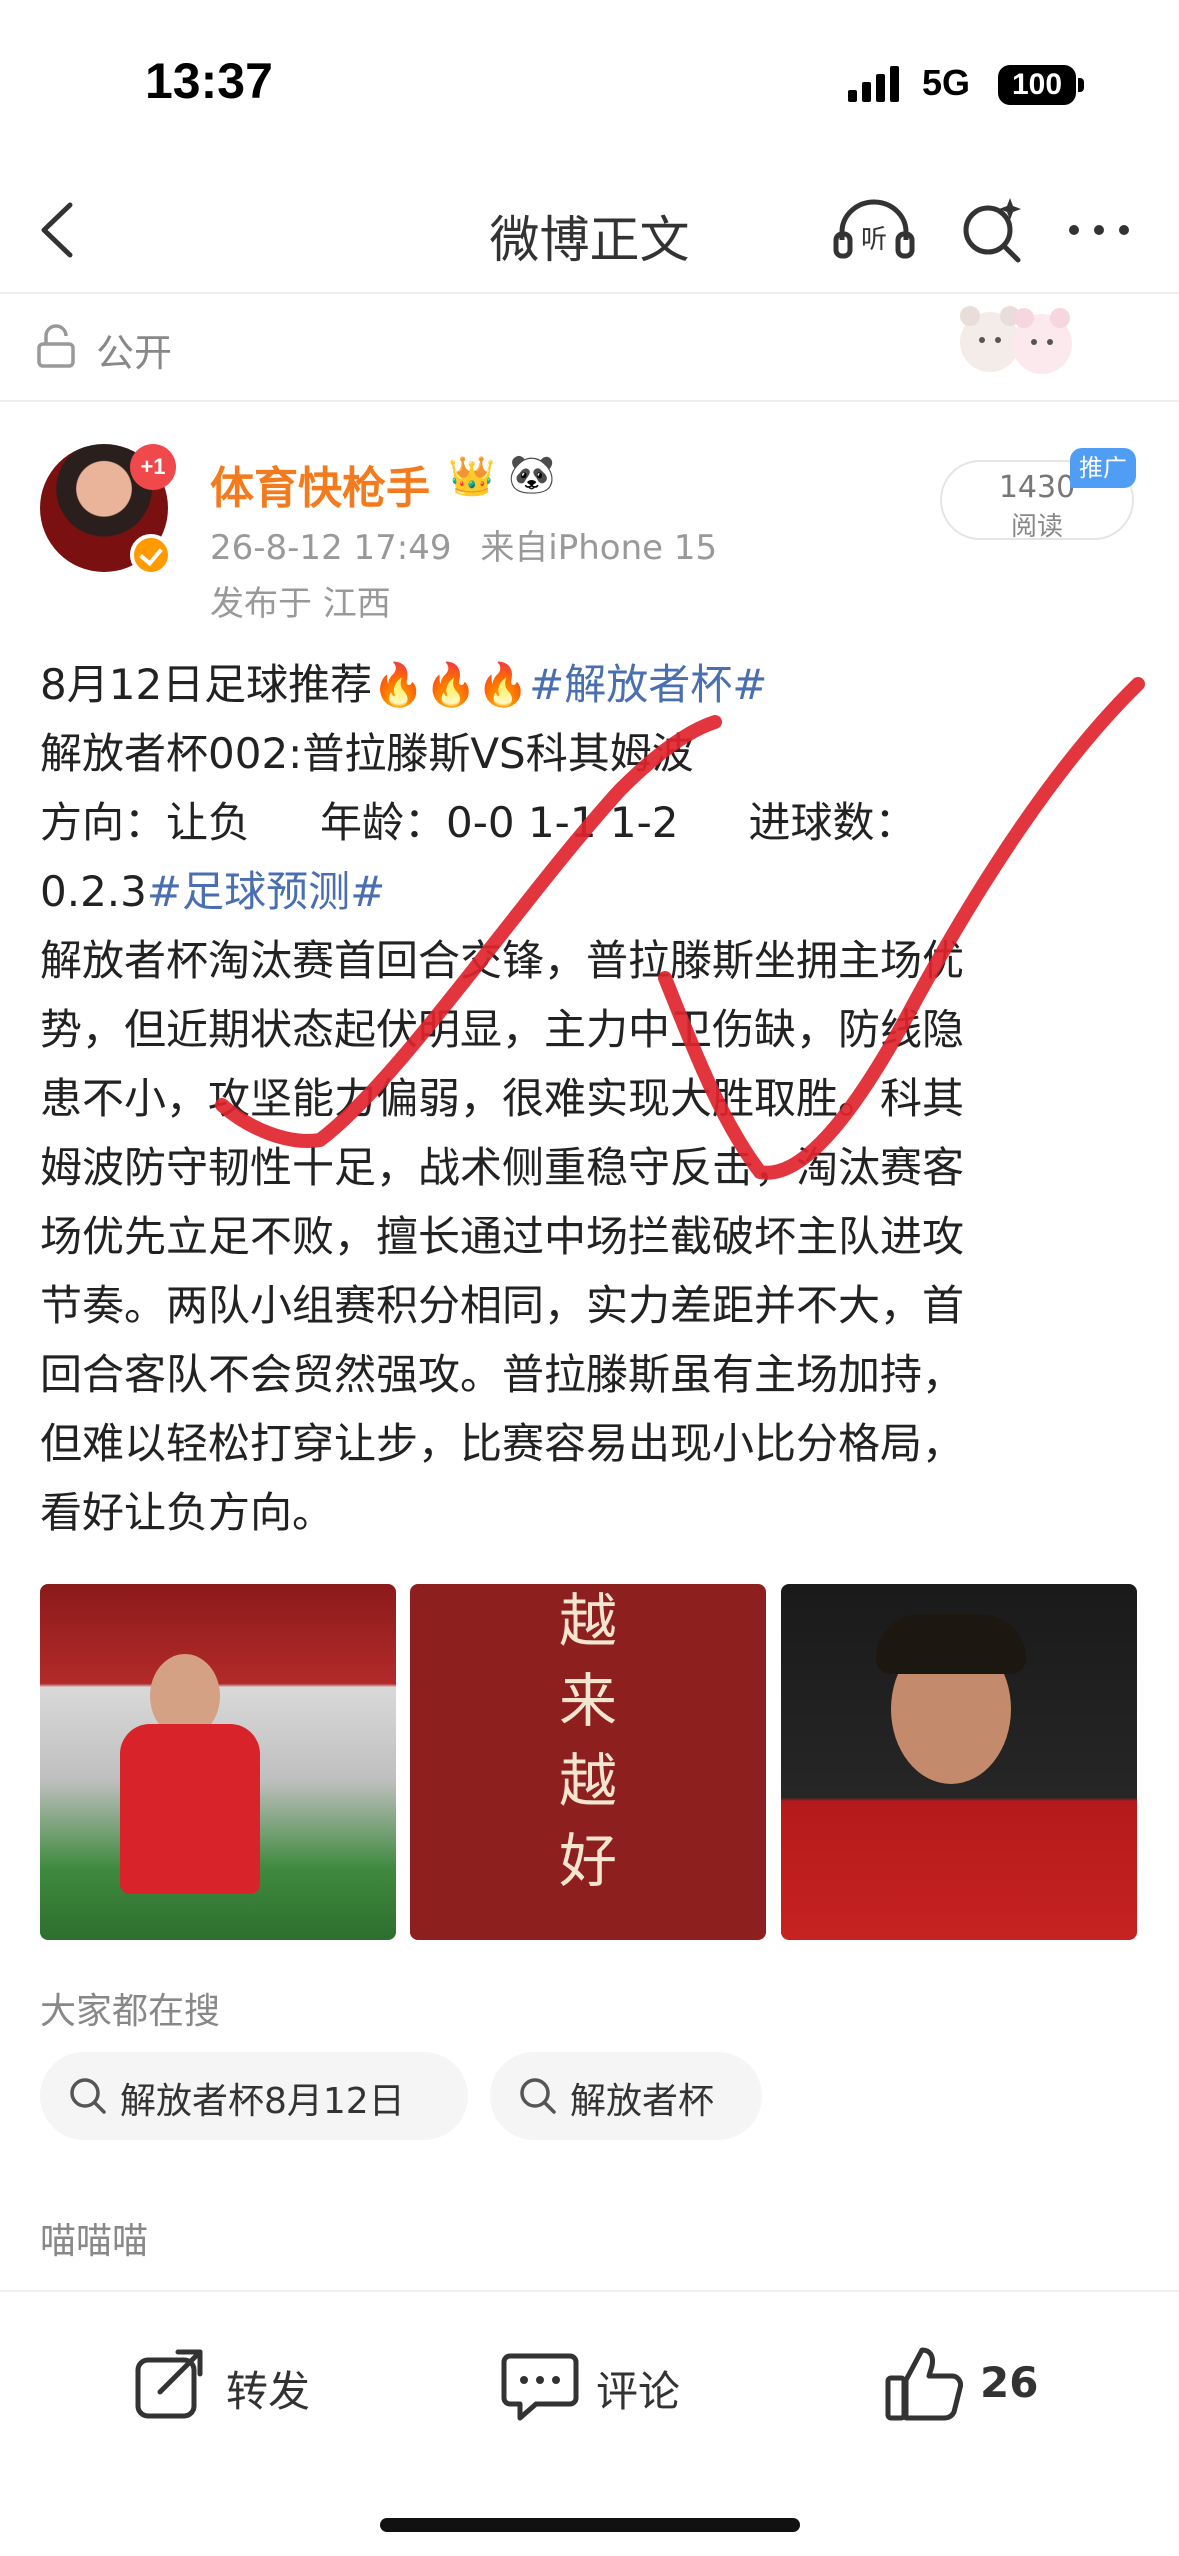  What do you see at coordinates (589, 230) in the screenshot?
I see `nav-bar: 微博正文 听` at bounding box center [589, 230].